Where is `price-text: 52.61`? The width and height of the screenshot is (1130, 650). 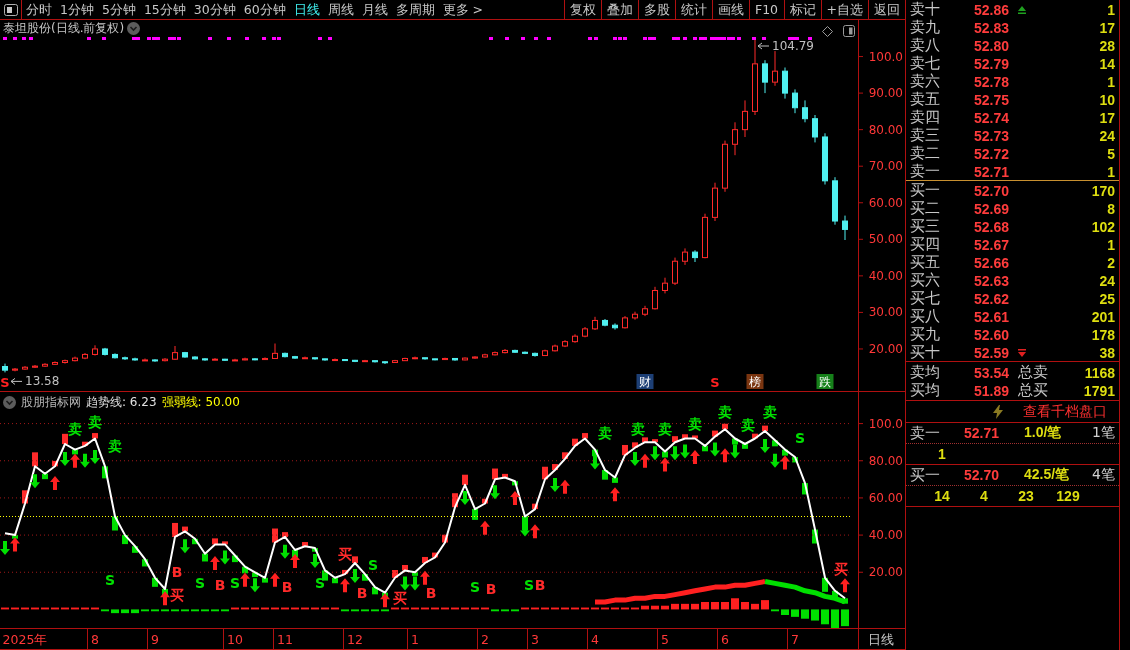 price-text: 52.61 is located at coordinates (992, 316).